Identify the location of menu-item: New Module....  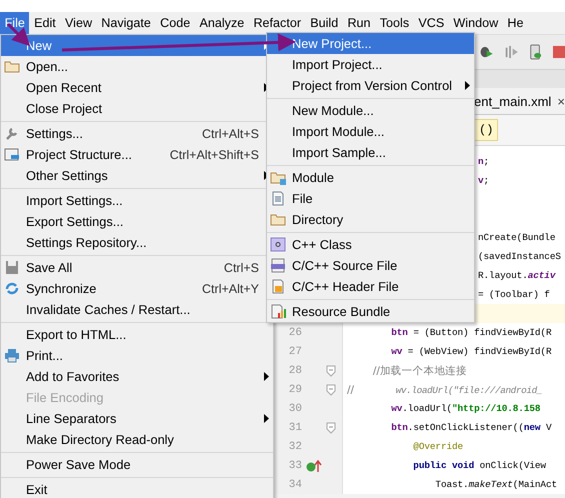
(370, 110).